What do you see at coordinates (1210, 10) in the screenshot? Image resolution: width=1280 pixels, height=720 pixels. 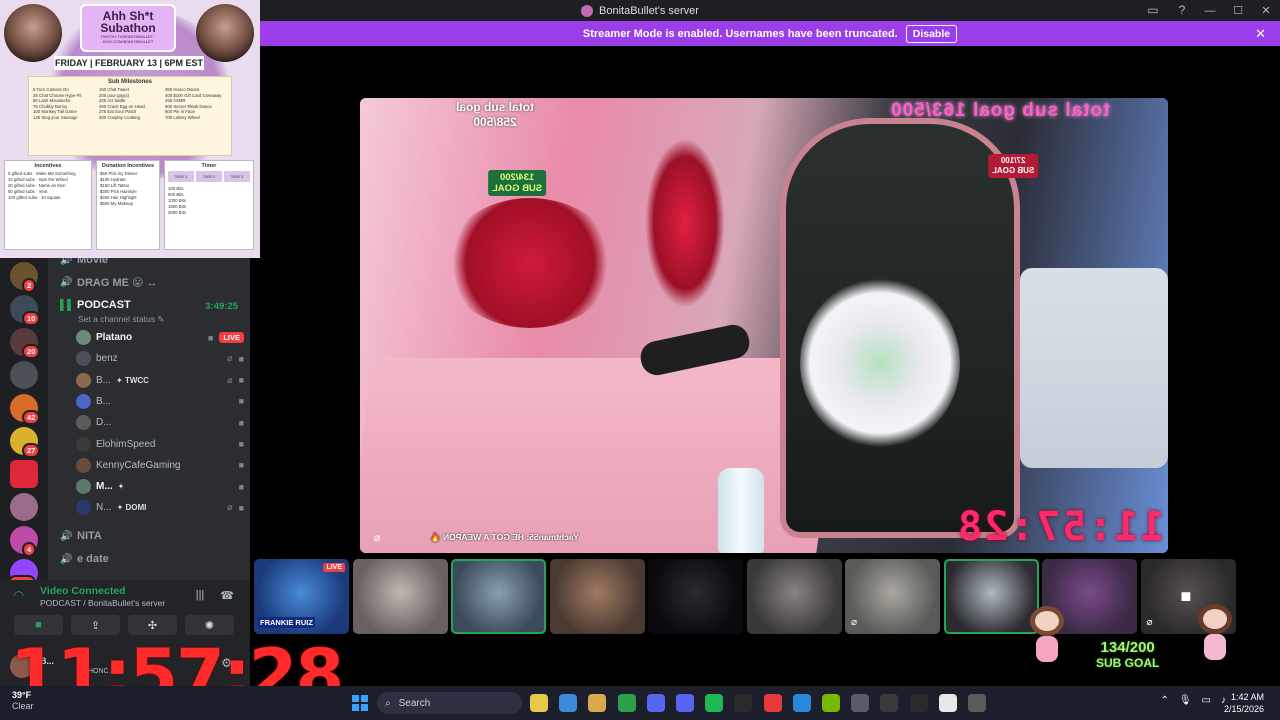 I see `minimize-icon: —` at bounding box center [1210, 10].